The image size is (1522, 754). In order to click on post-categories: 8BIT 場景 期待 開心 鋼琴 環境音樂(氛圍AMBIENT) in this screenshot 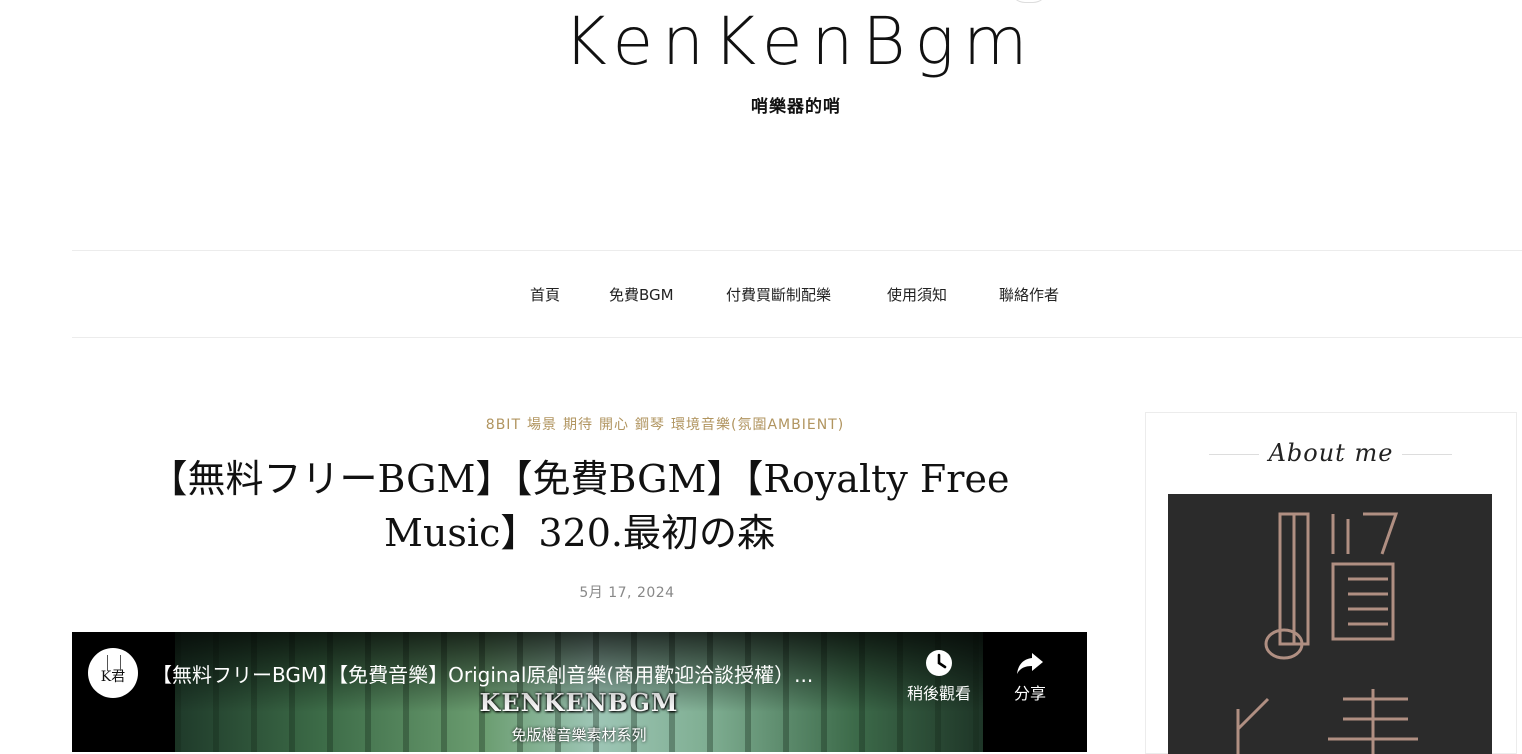, I will do `click(665, 424)`.